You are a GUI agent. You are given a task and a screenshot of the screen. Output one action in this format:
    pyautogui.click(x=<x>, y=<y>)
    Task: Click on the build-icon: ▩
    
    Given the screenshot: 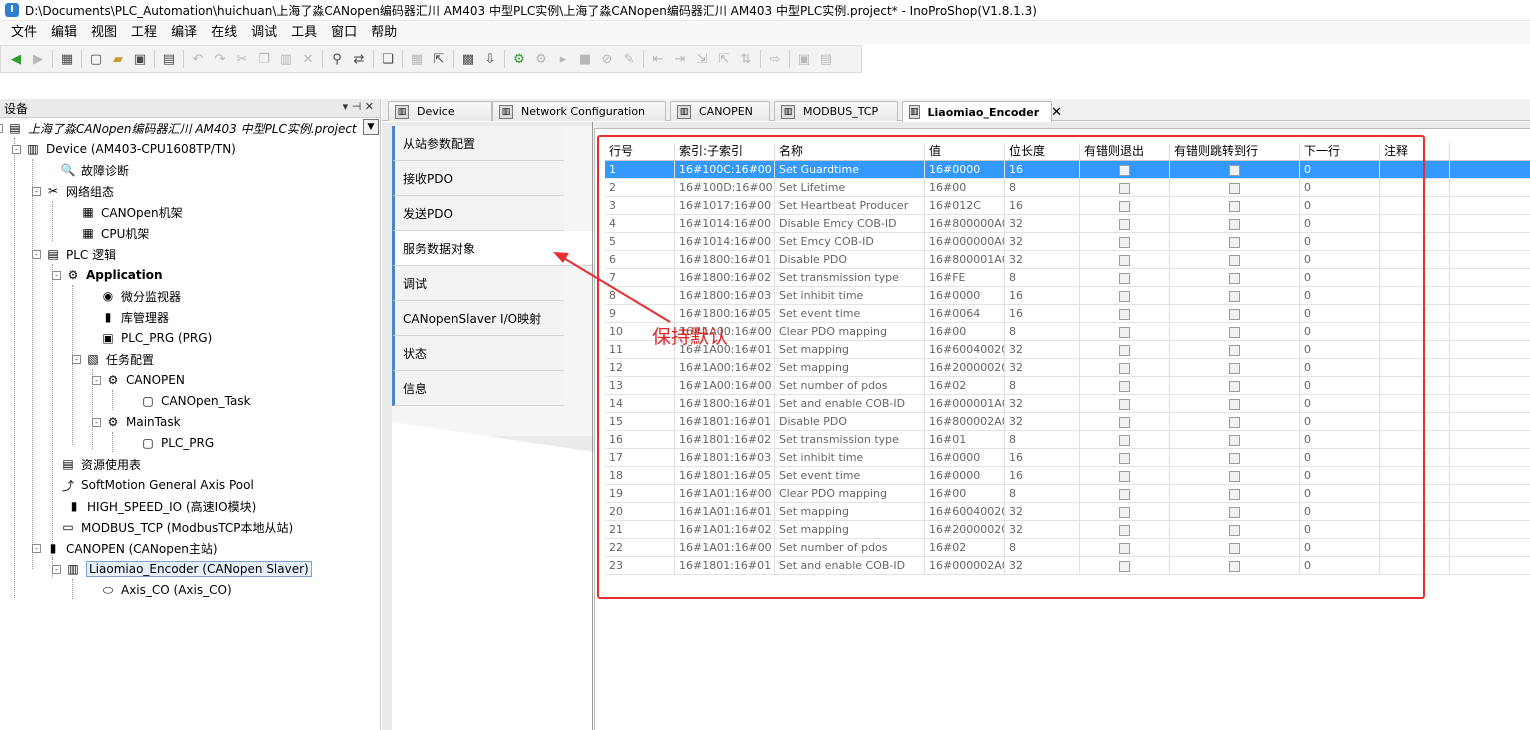 What is the action you would take?
    pyautogui.click(x=468, y=59)
    